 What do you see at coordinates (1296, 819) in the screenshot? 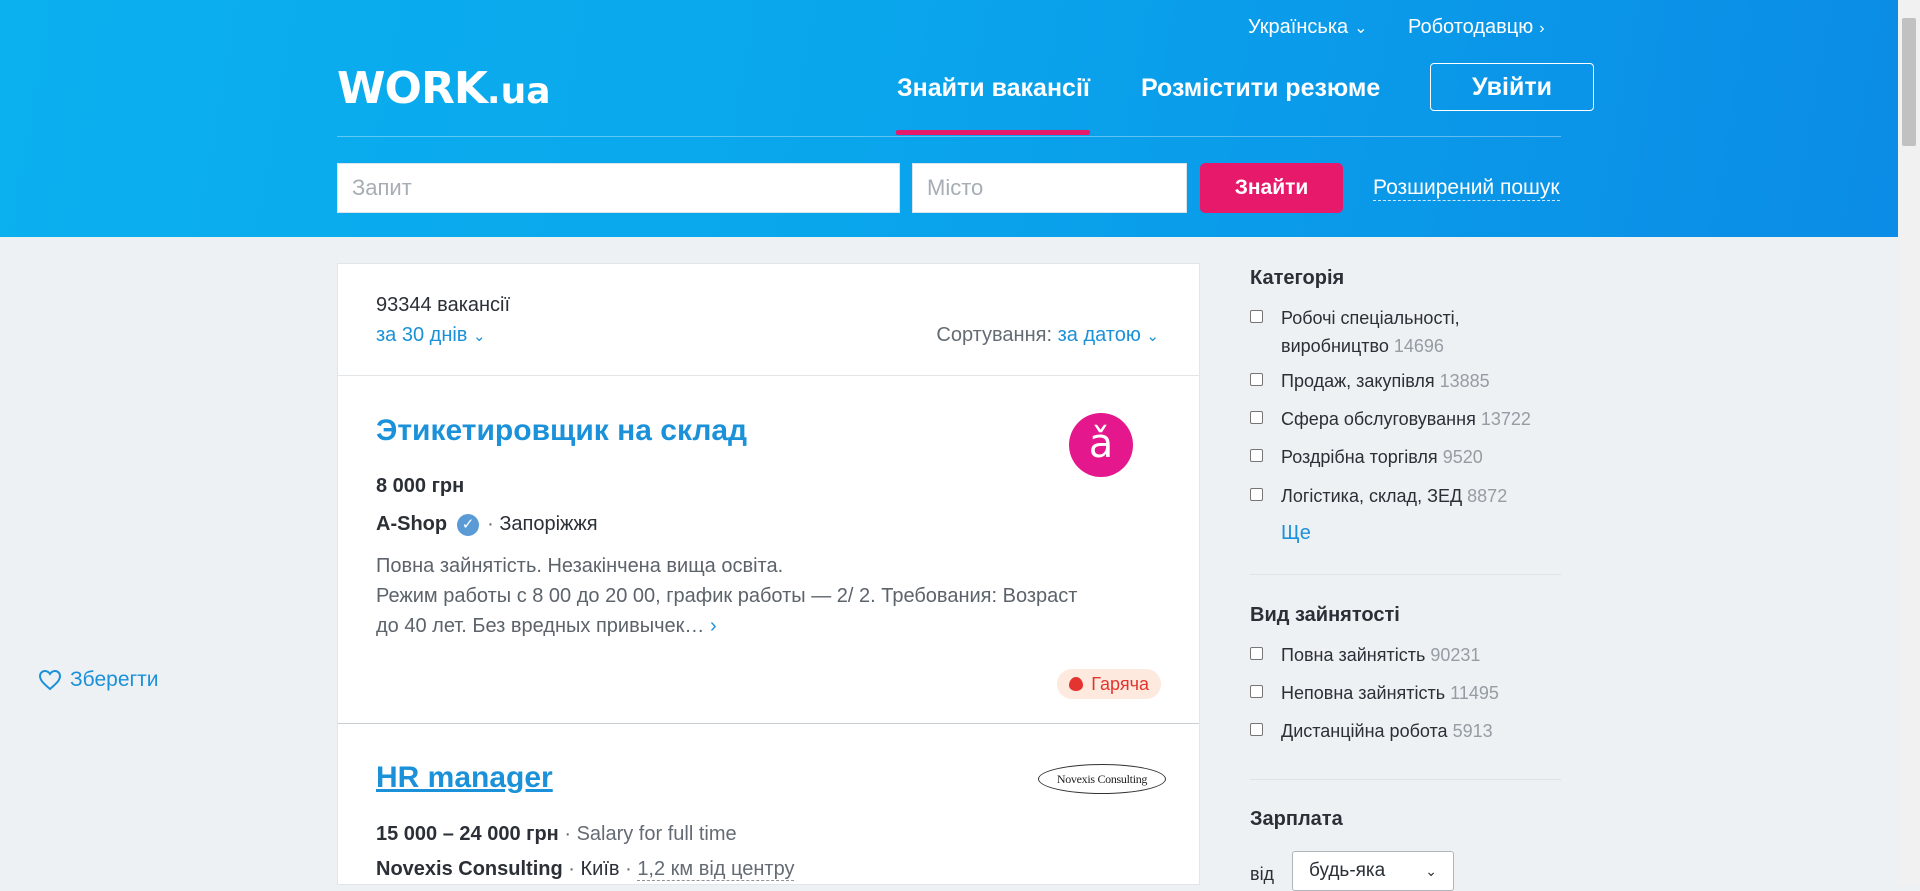
I see `salary-title: Зарплата` at bounding box center [1296, 819].